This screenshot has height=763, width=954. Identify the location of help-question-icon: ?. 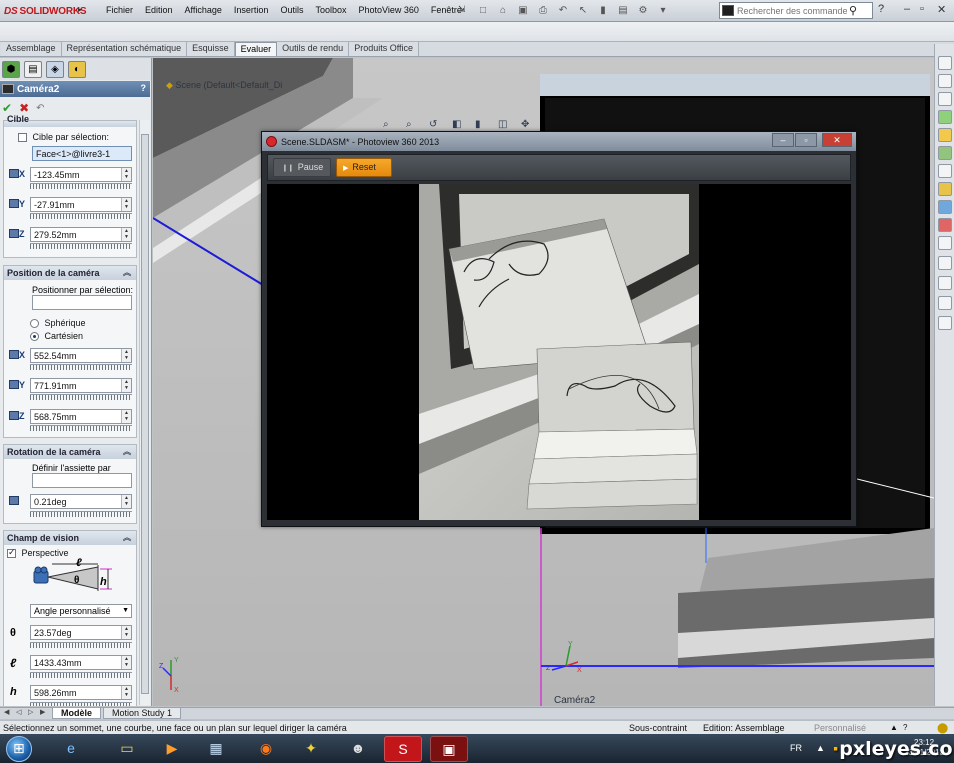
(144, 88).